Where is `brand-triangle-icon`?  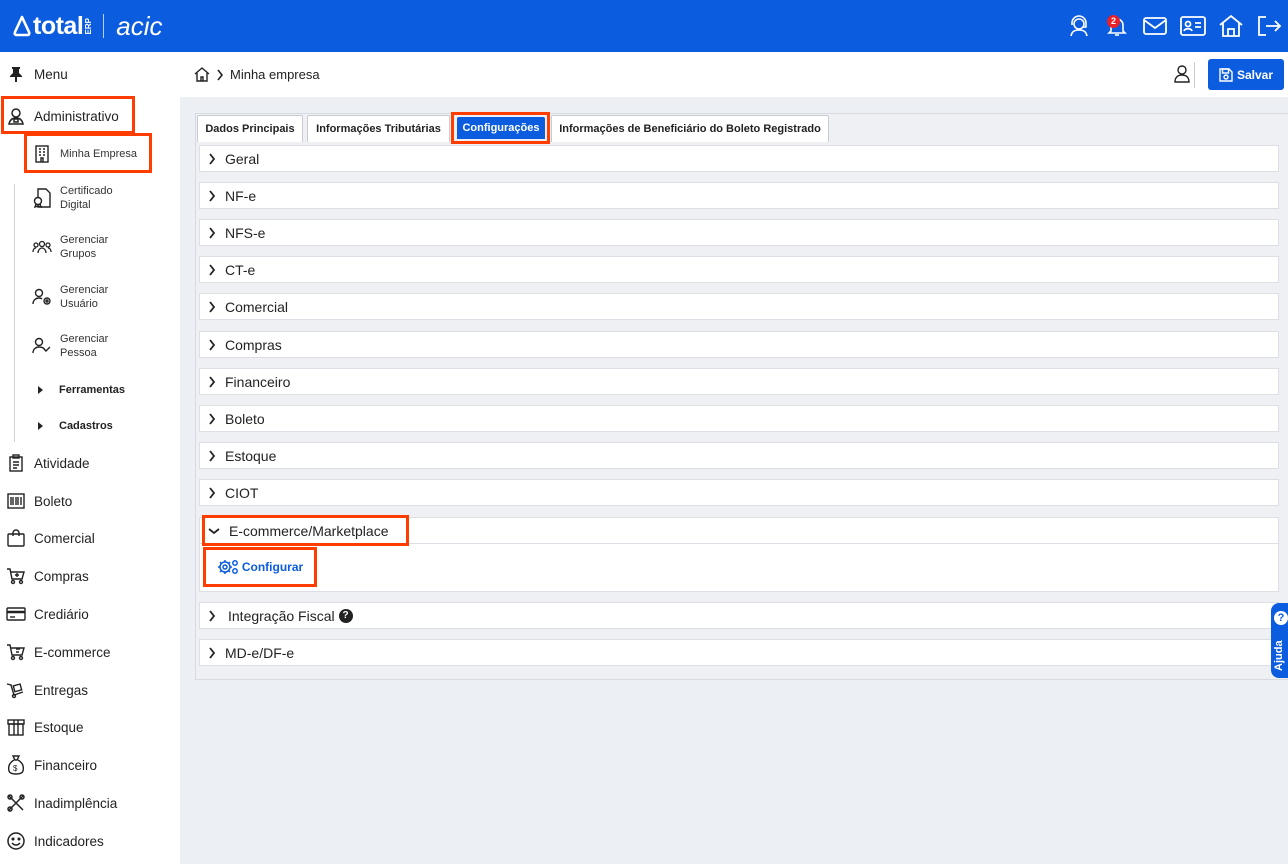
brand-triangle-icon is located at coordinates (22, 26).